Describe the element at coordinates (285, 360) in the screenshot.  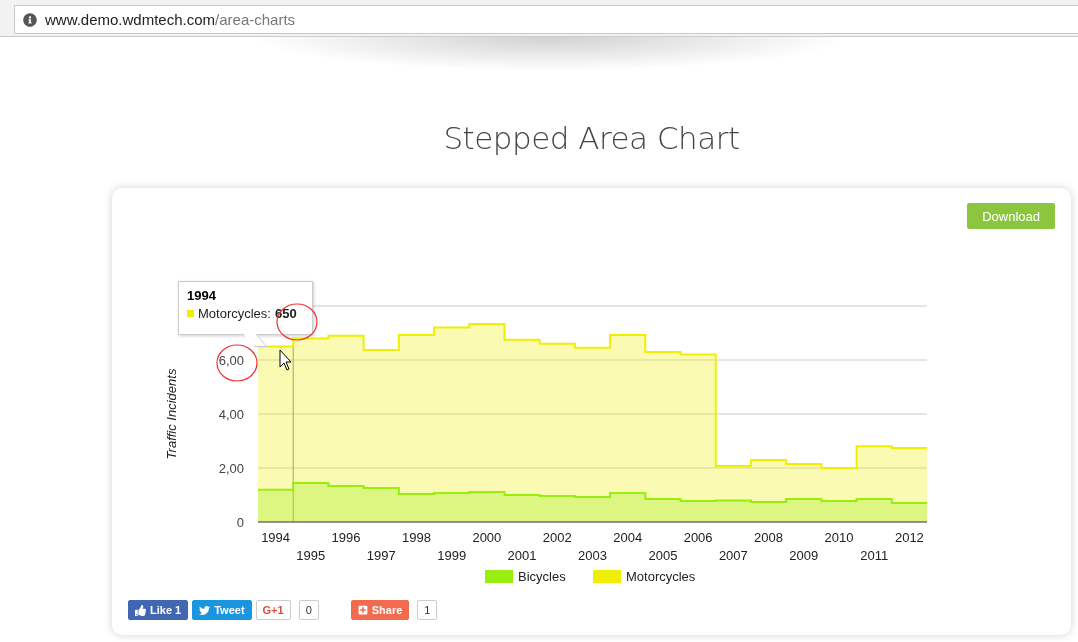
I see `cursor-icon` at that location.